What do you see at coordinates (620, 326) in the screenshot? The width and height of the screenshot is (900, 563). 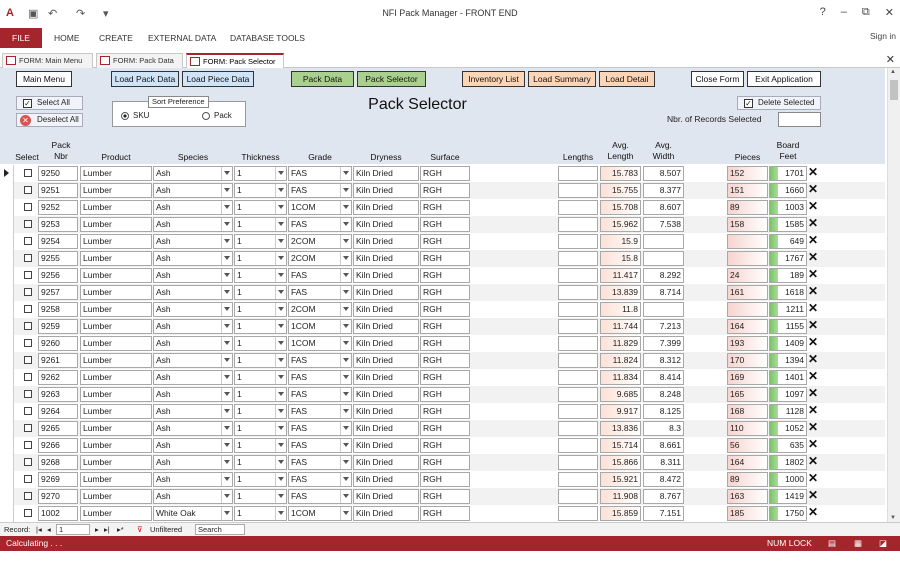 I see `avg-length-cell: 11.744` at bounding box center [620, 326].